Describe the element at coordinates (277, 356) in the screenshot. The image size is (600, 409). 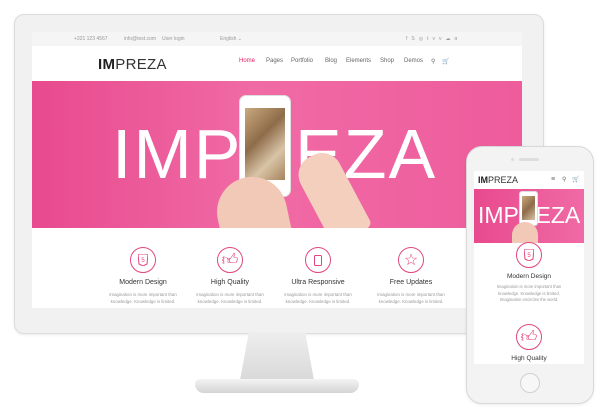
I see `monitor-stand-neck` at that location.